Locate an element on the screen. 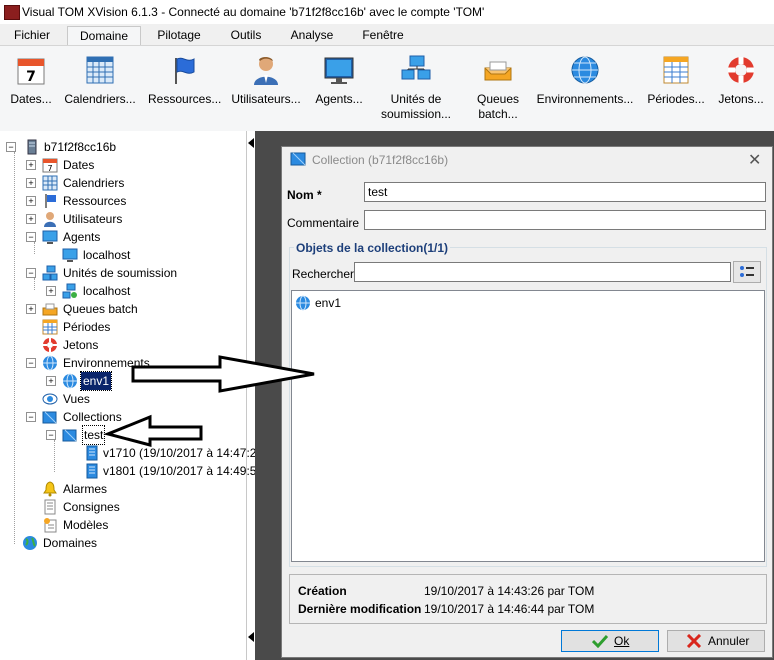 The image size is (774, 660). menu-tab-outils: Outils is located at coordinates (246, 35).